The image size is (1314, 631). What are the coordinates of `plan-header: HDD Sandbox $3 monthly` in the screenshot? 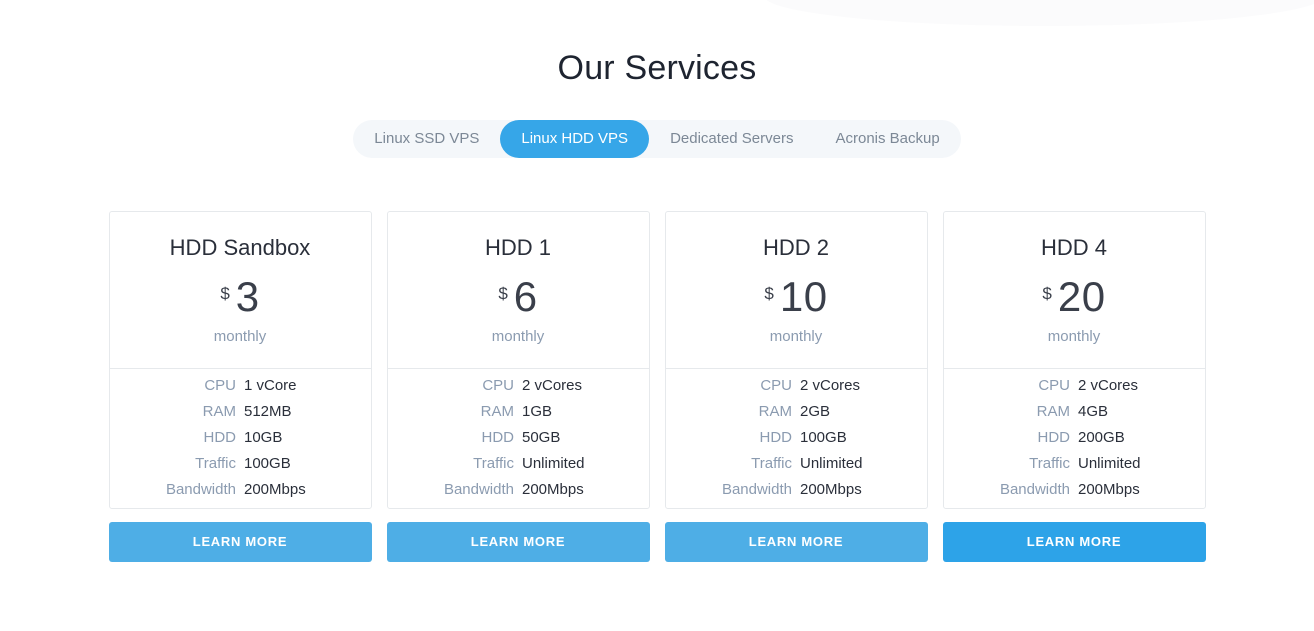 It's located at (240, 290).